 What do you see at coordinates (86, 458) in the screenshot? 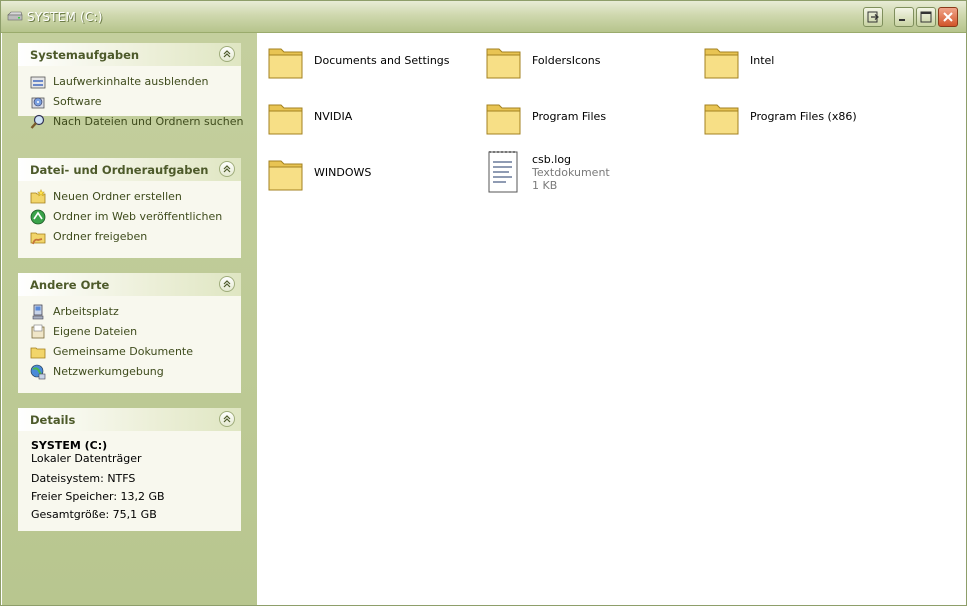
I see `details-type: Lokaler Datenträger` at bounding box center [86, 458].